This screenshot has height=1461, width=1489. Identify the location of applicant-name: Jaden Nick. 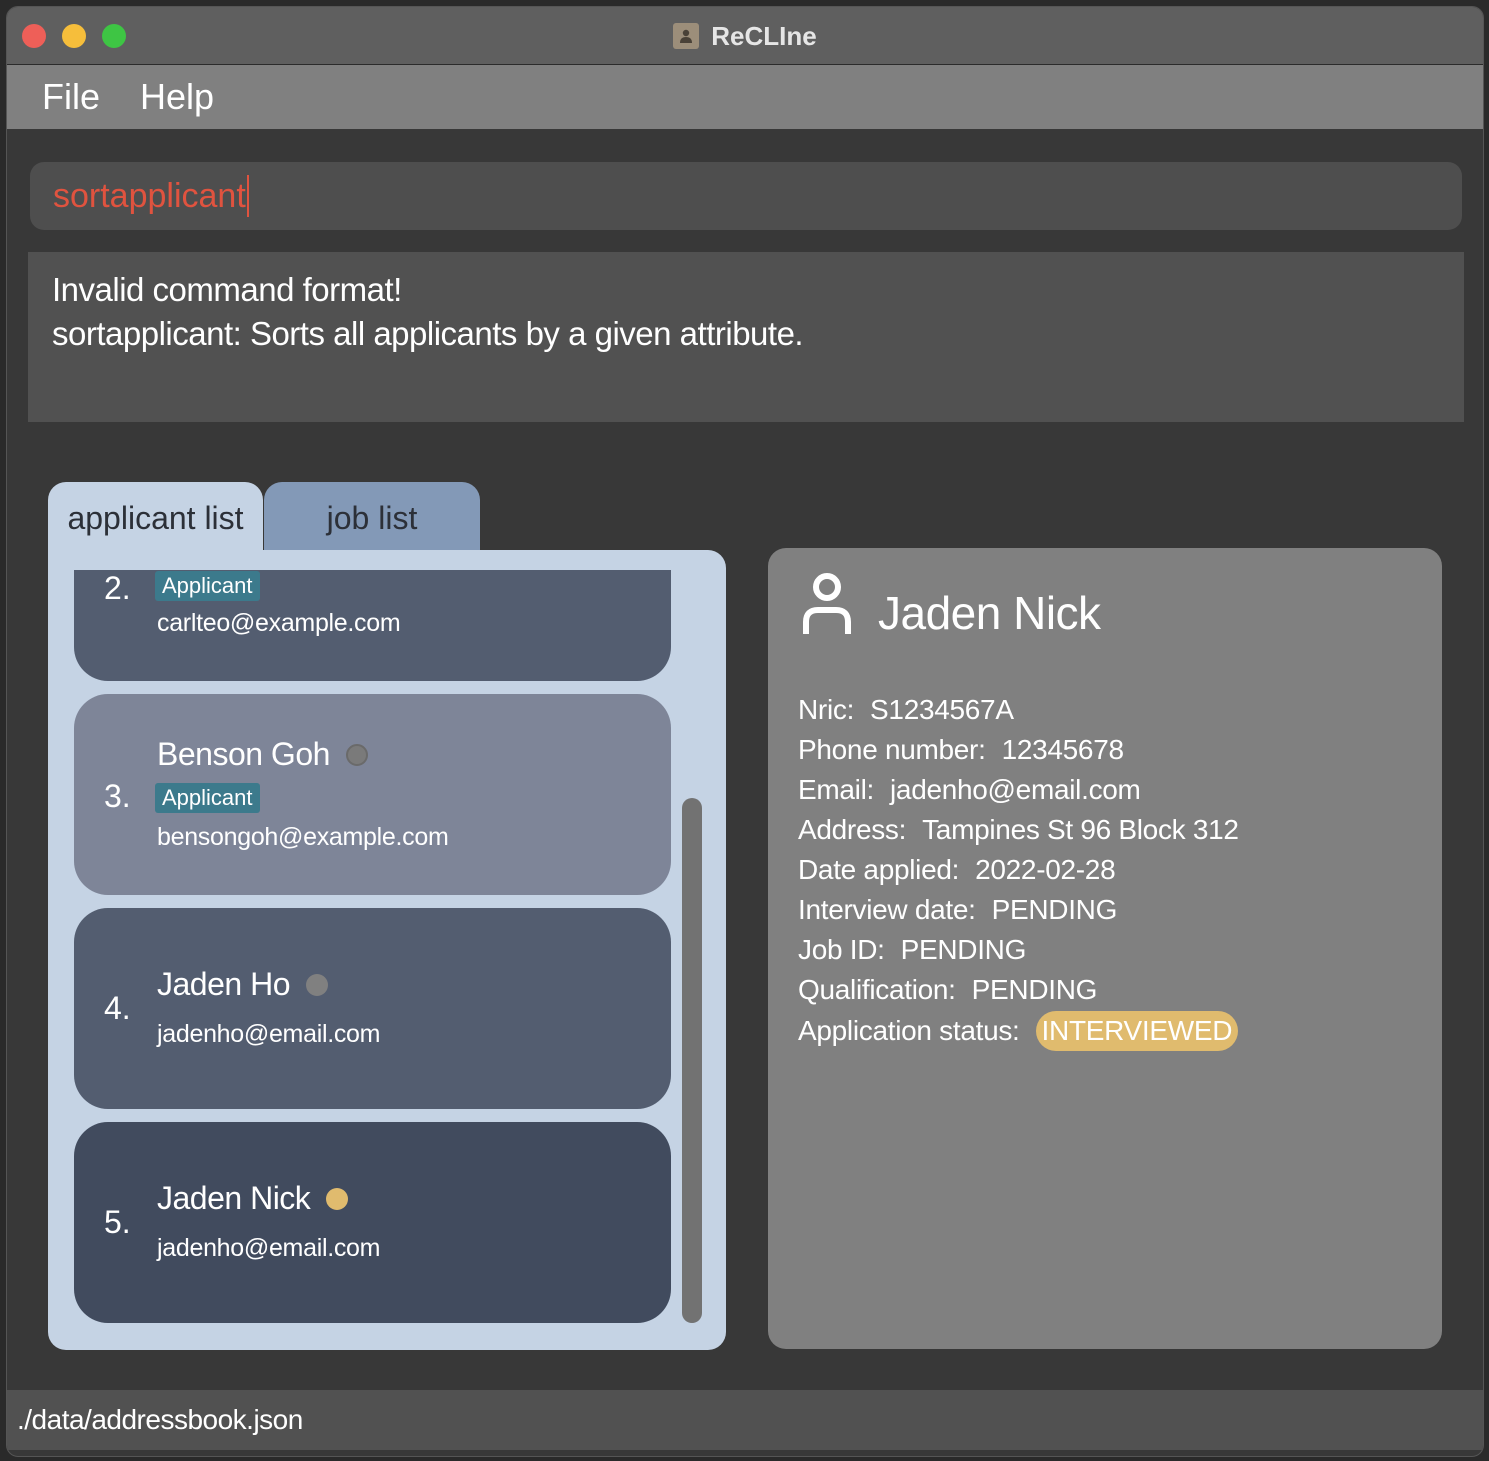
(234, 1198).